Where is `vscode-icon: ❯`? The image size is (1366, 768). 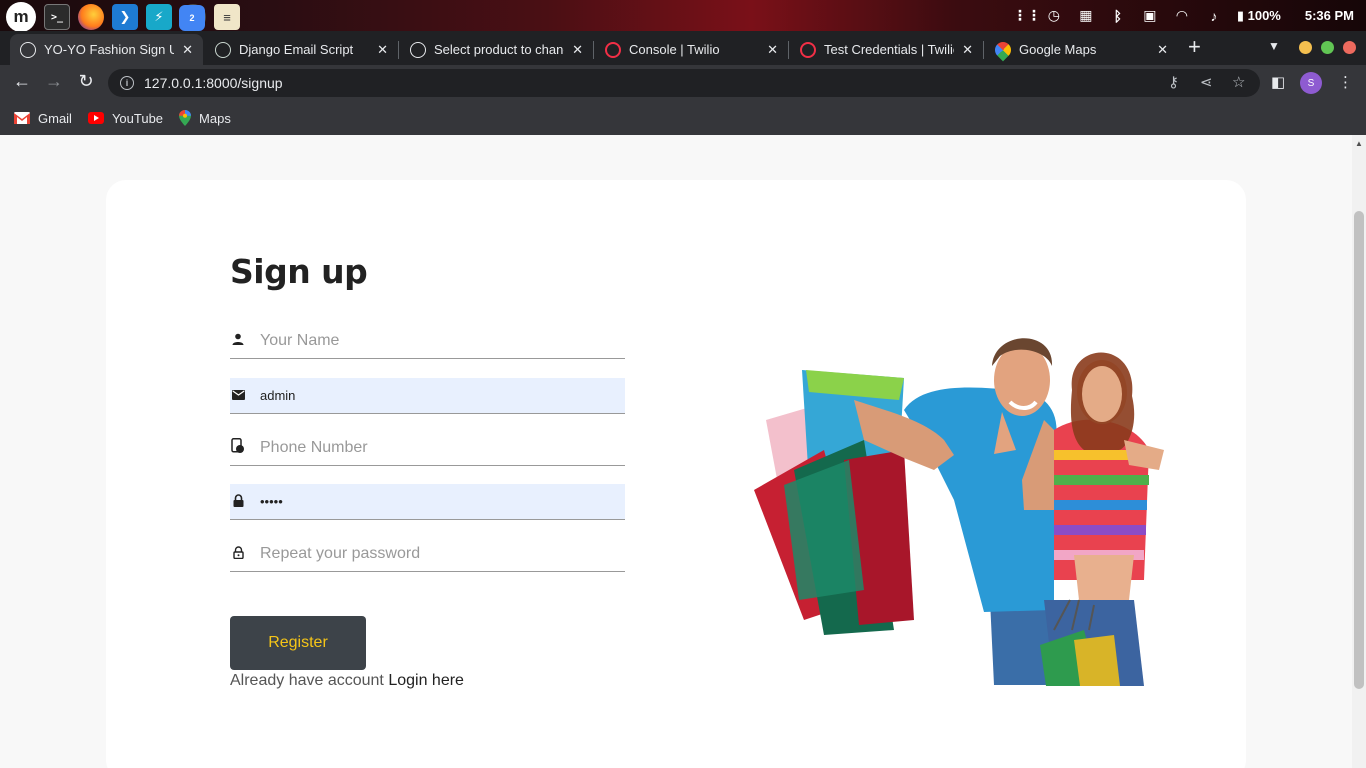
vscode-icon: ❯ is located at coordinates (125, 17).